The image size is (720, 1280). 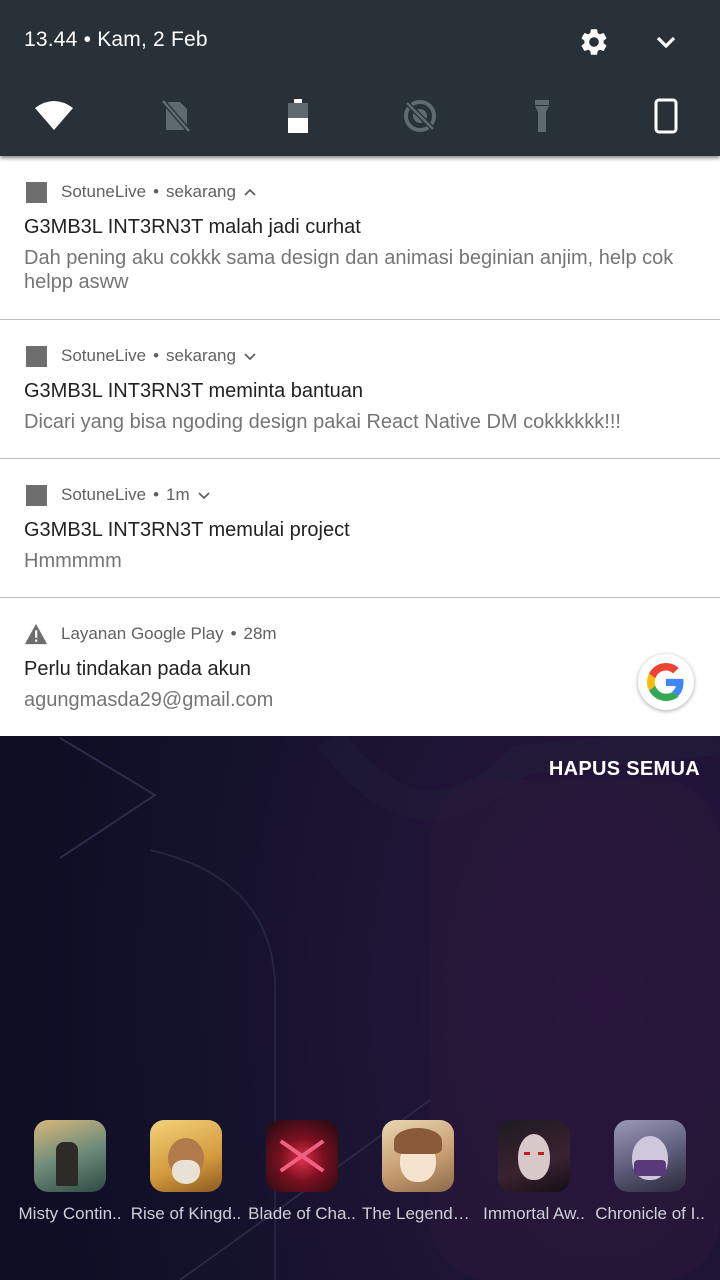 What do you see at coordinates (250, 192) in the screenshot?
I see `chevron-up-icon` at bounding box center [250, 192].